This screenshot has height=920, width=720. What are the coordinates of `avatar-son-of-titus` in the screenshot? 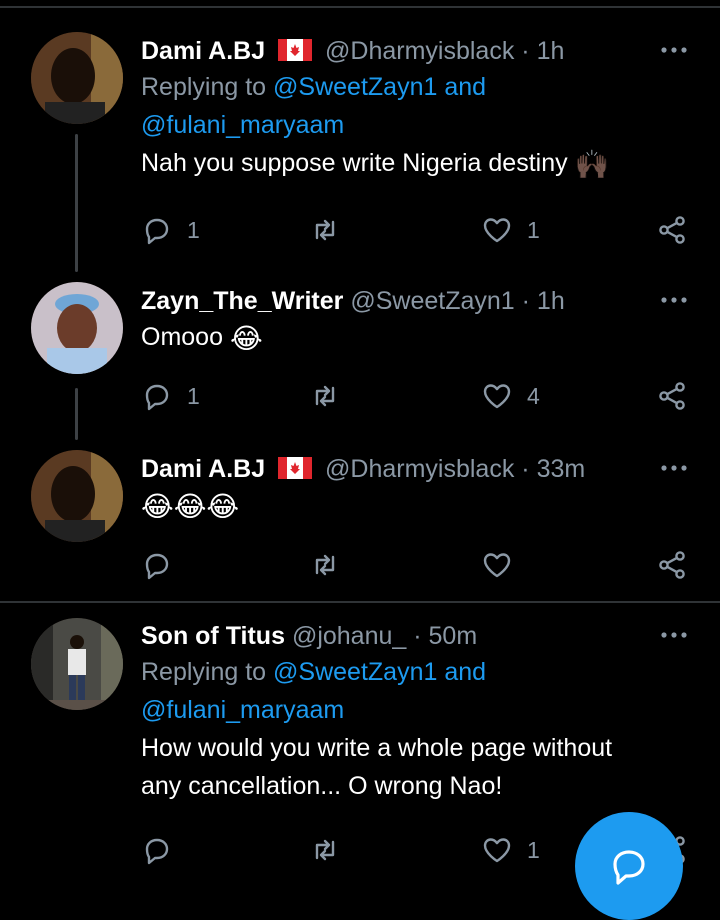 It's located at (77, 664).